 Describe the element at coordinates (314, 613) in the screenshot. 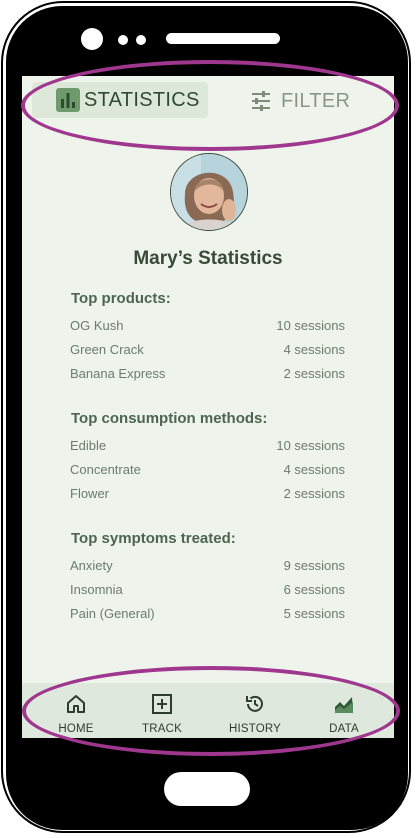

I see `list-item-value: 5 sessions` at that location.